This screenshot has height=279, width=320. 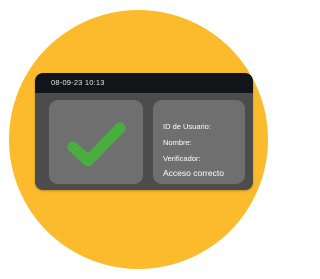 I want to click on user-id-label: ID de Usuario:, so click(x=187, y=126).